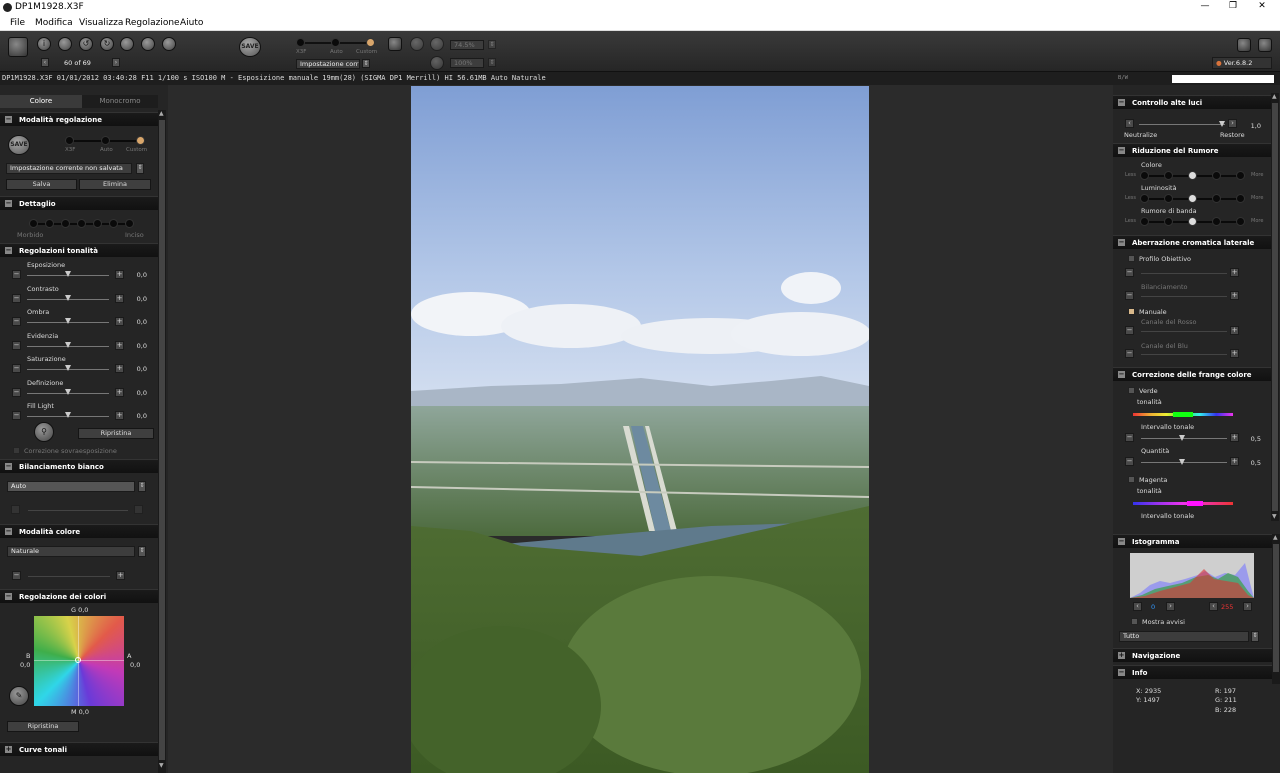 This screenshot has height=773, width=1280. Describe the element at coordinates (1129, 123) in the screenshot. I see `luci-minus-button: ‹` at that location.